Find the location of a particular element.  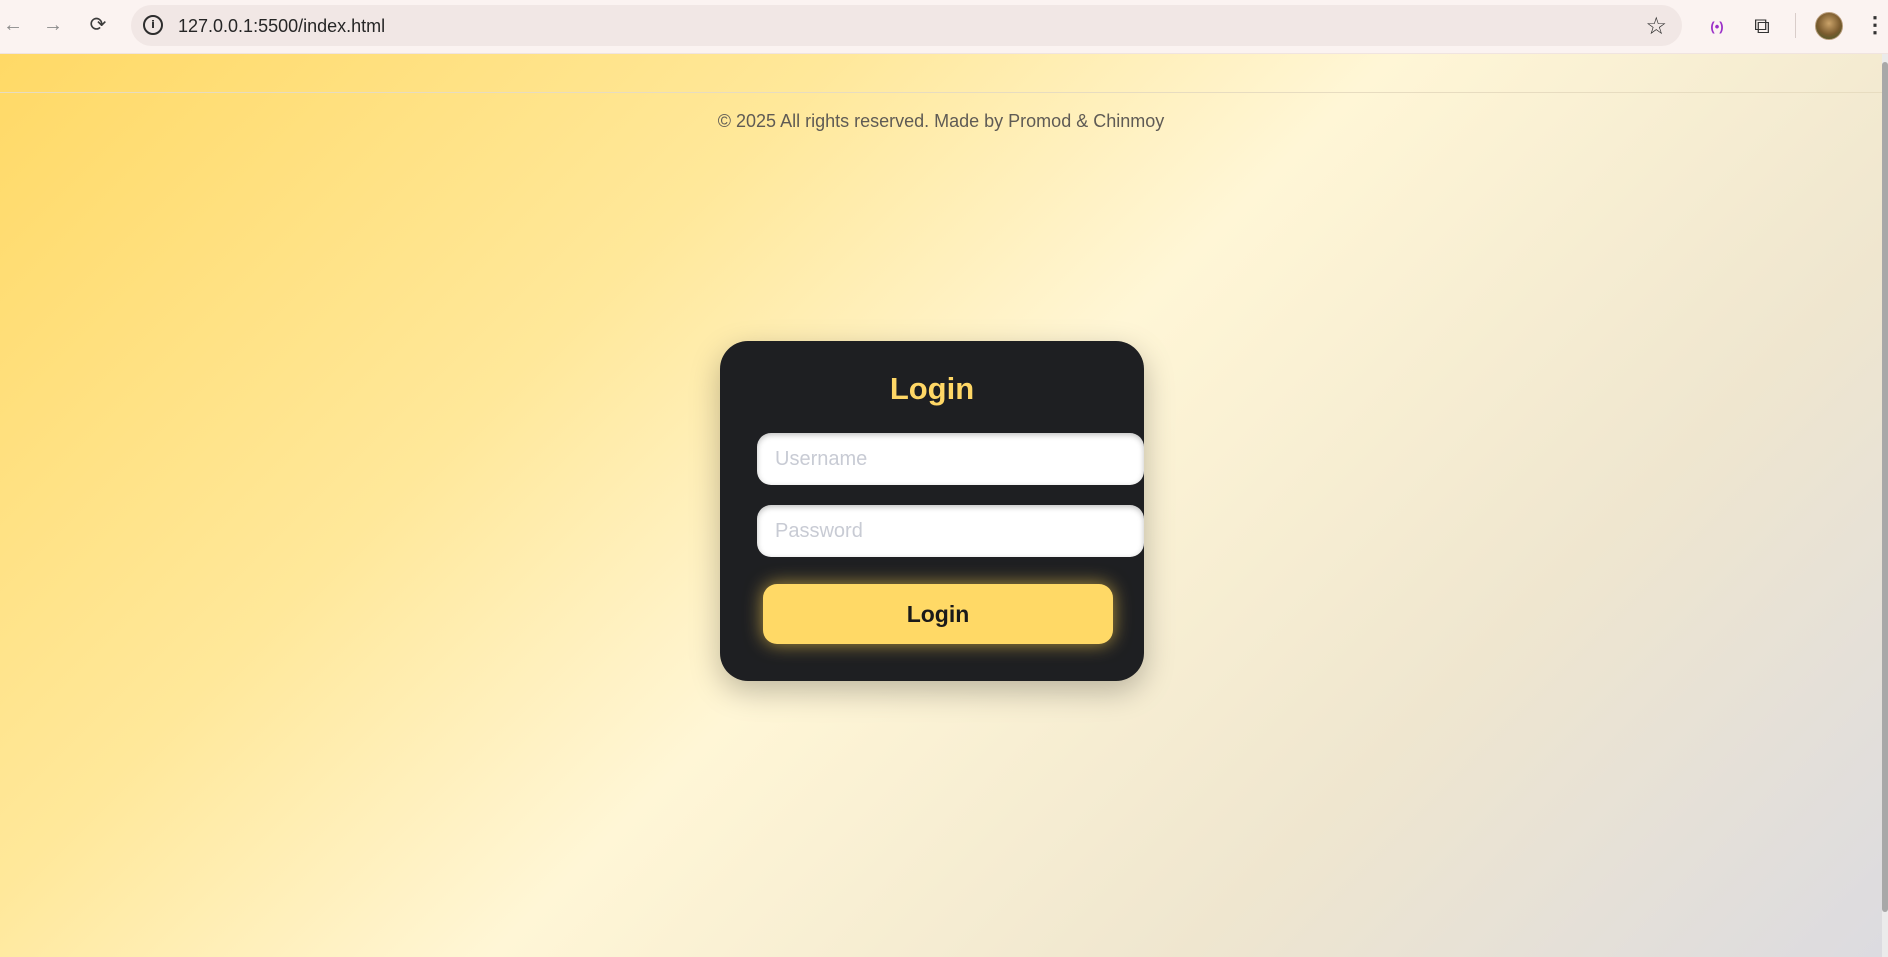

toolbar-divider is located at coordinates (1795, 25).